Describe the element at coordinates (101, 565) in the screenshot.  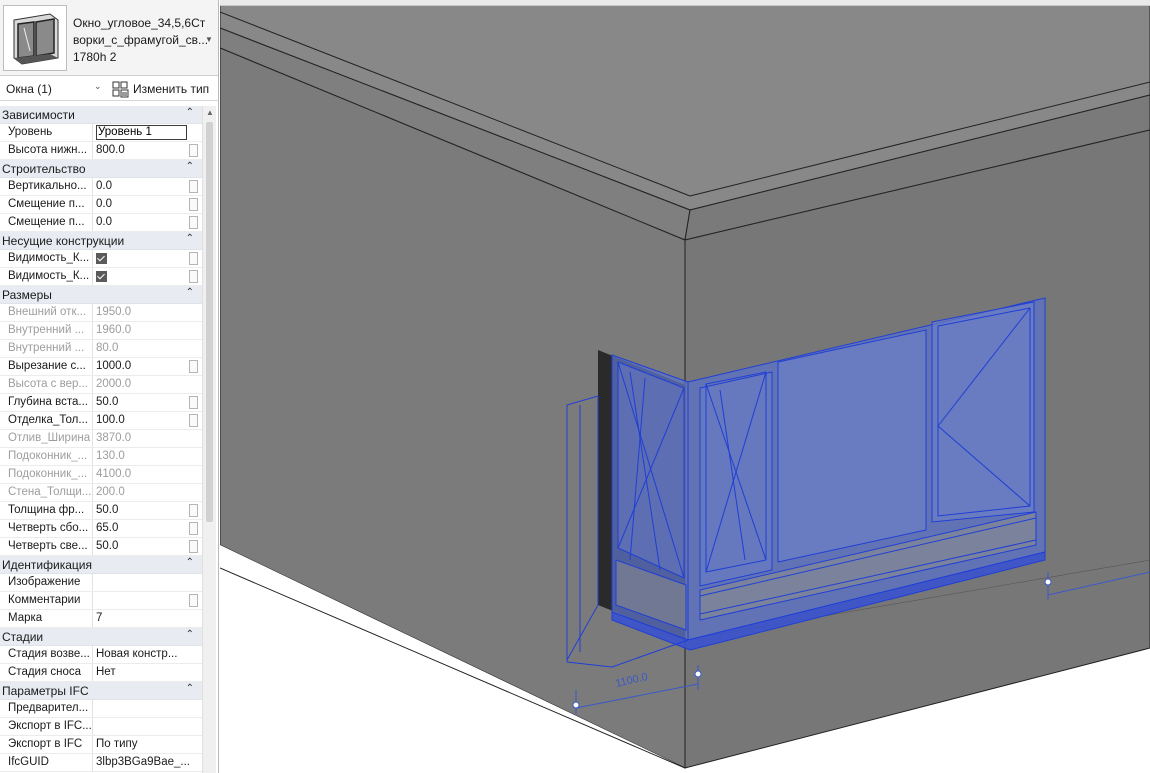
I see `property-group-header: Идентификация ⌃` at that location.